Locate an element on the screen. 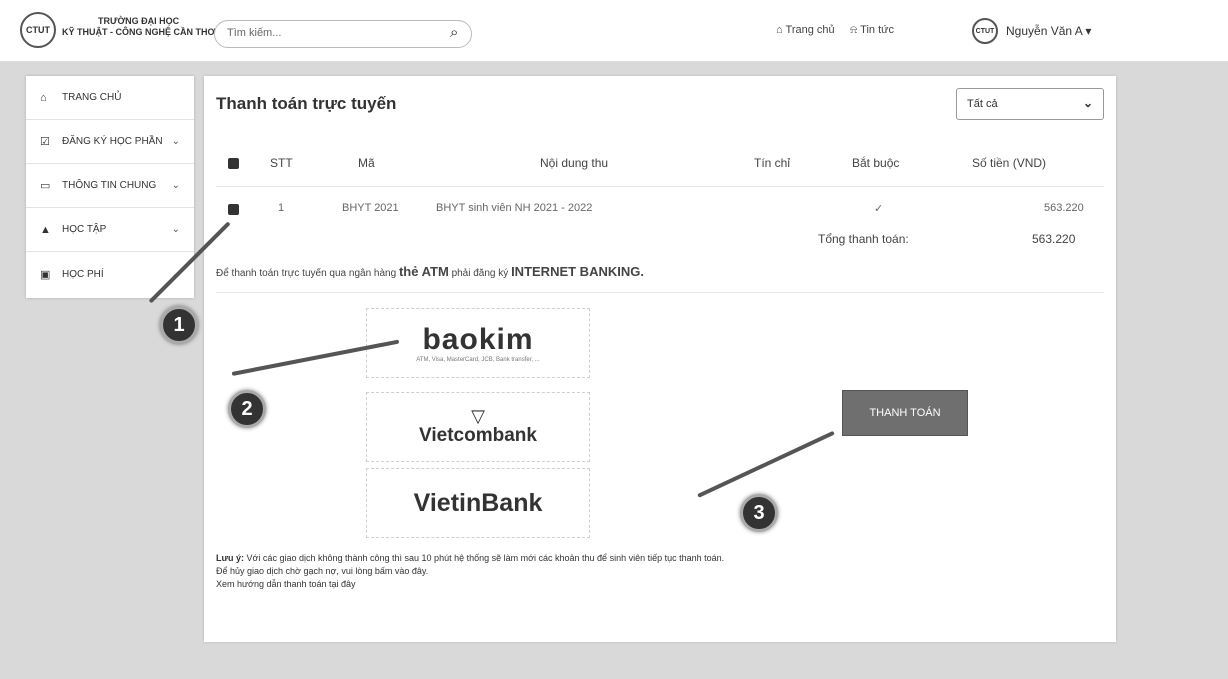 The width and height of the screenshot is (1228, 679). bank-option-vietcombank: ▽ Vietcombank is located at coordinates (478, 427).